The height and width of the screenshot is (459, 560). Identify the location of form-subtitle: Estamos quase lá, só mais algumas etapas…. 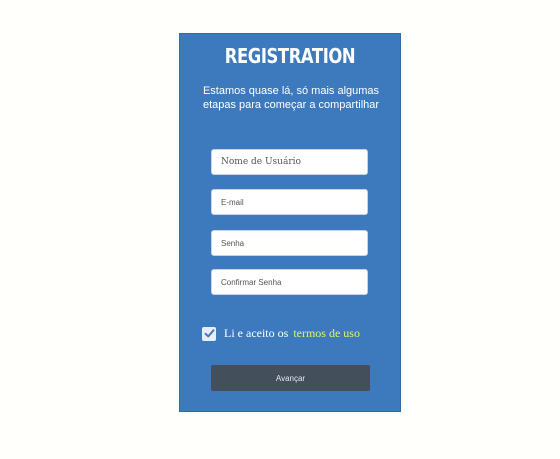
(291, 98).